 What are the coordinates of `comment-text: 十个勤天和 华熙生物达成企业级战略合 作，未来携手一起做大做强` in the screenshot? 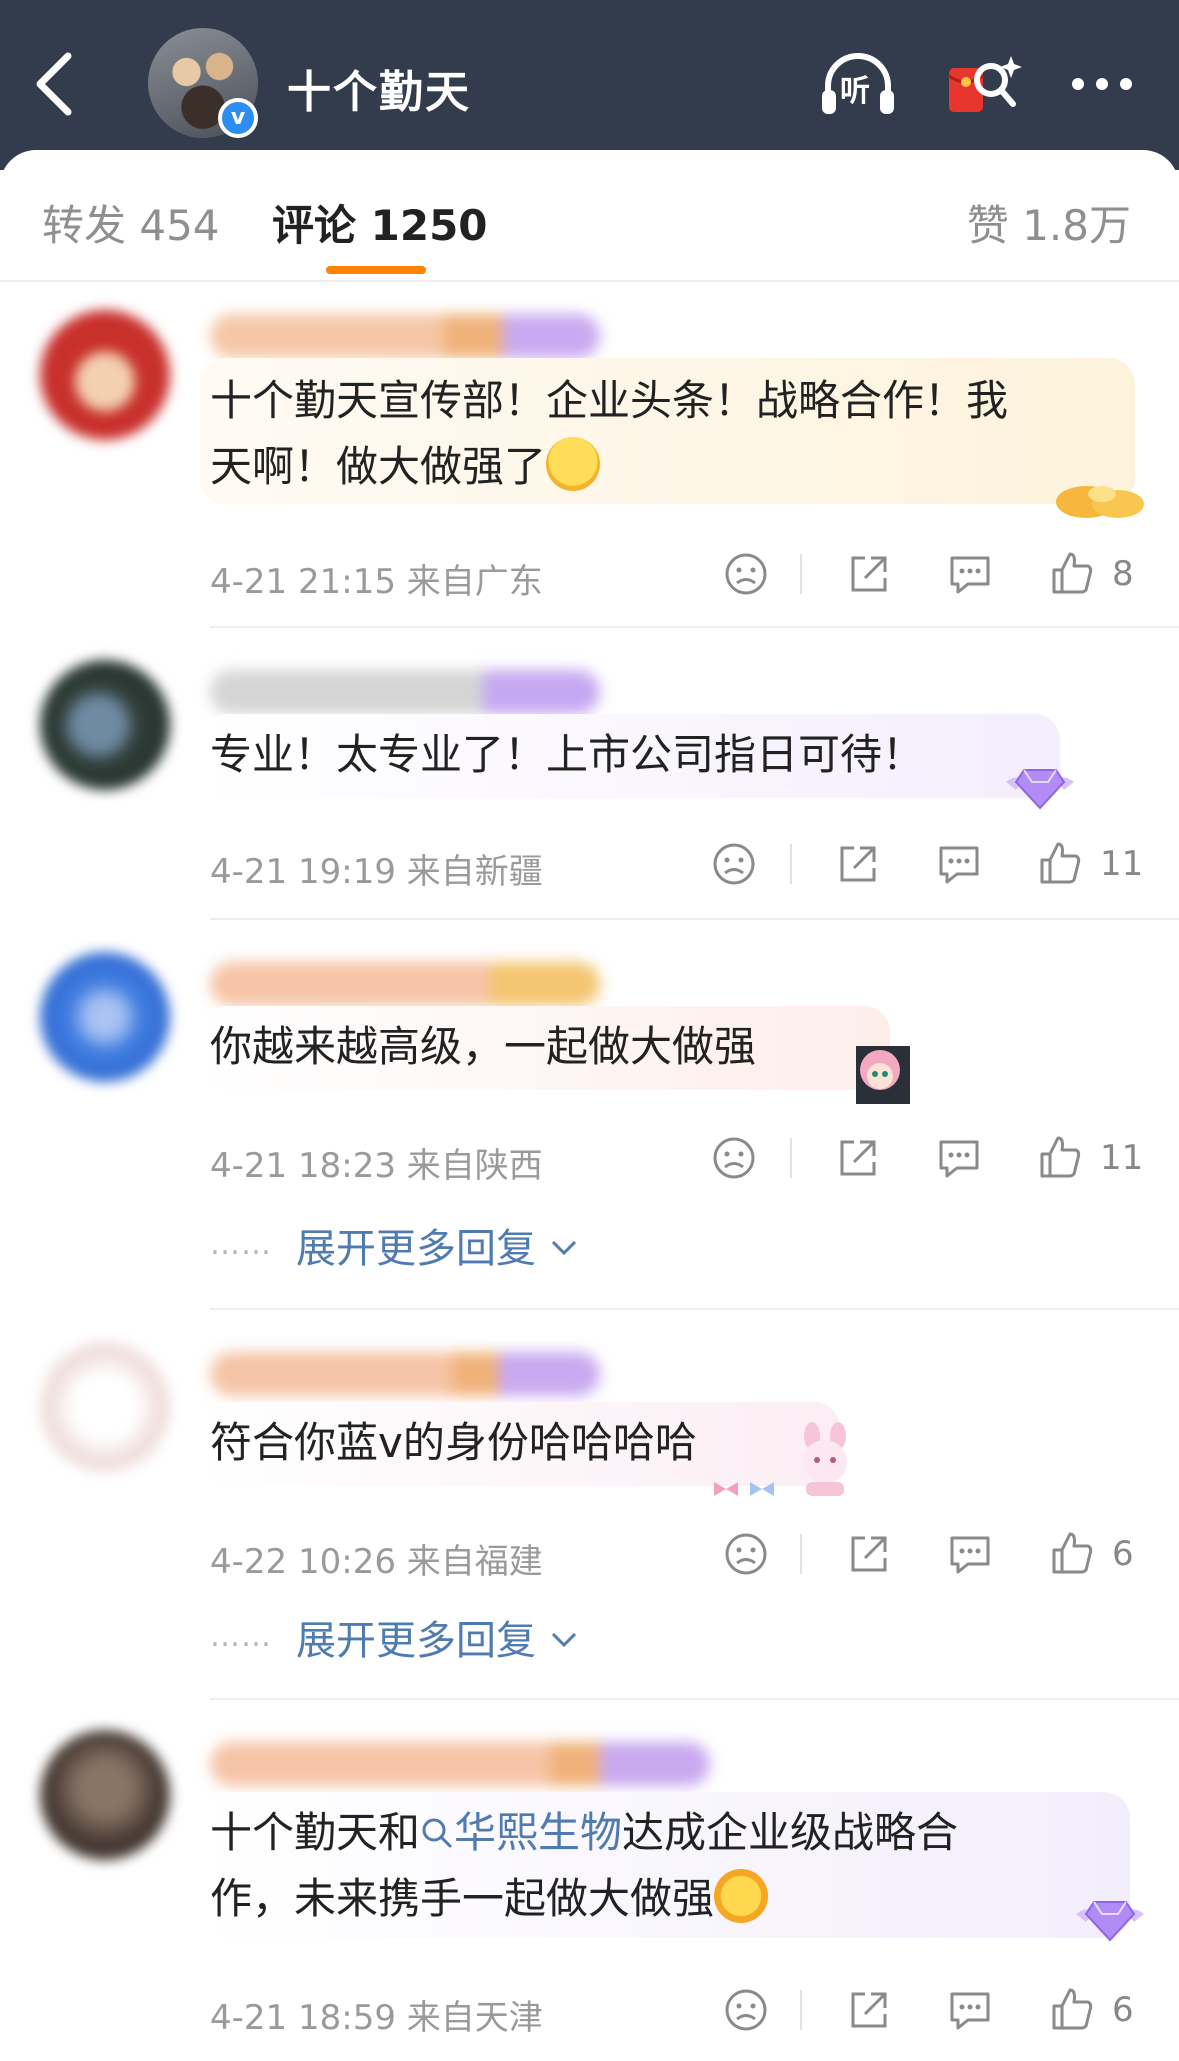 It's located at (584, 1865).